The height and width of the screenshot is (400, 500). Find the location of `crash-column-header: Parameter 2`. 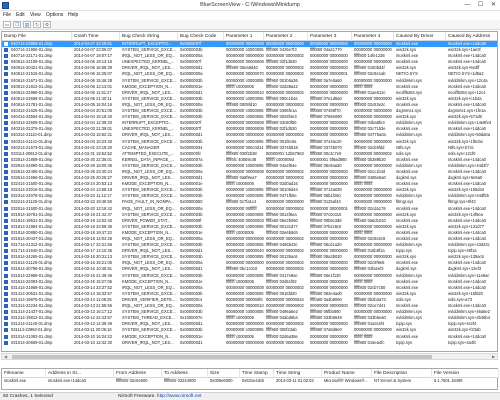

crash-column-header: Parameter 2 is located at coordinates (286, 36).